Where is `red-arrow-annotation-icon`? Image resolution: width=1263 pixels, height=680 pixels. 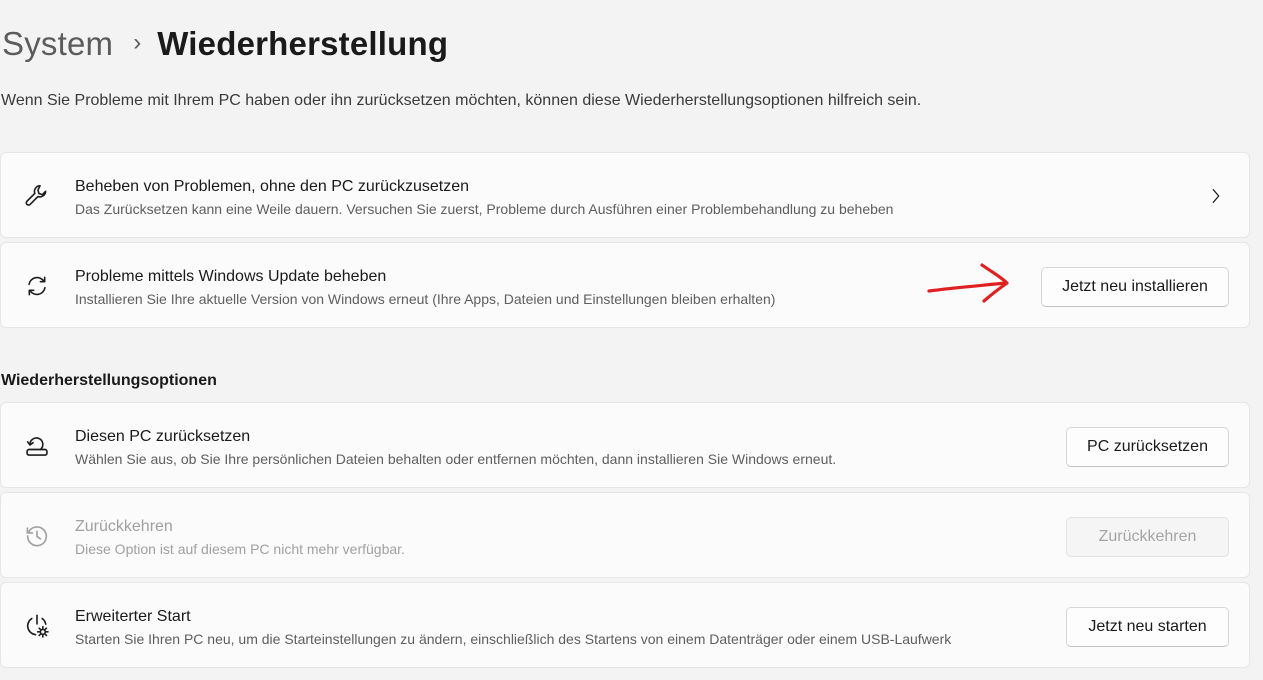
red-arrow-annotation-icon is located at coordinates (968, 283).